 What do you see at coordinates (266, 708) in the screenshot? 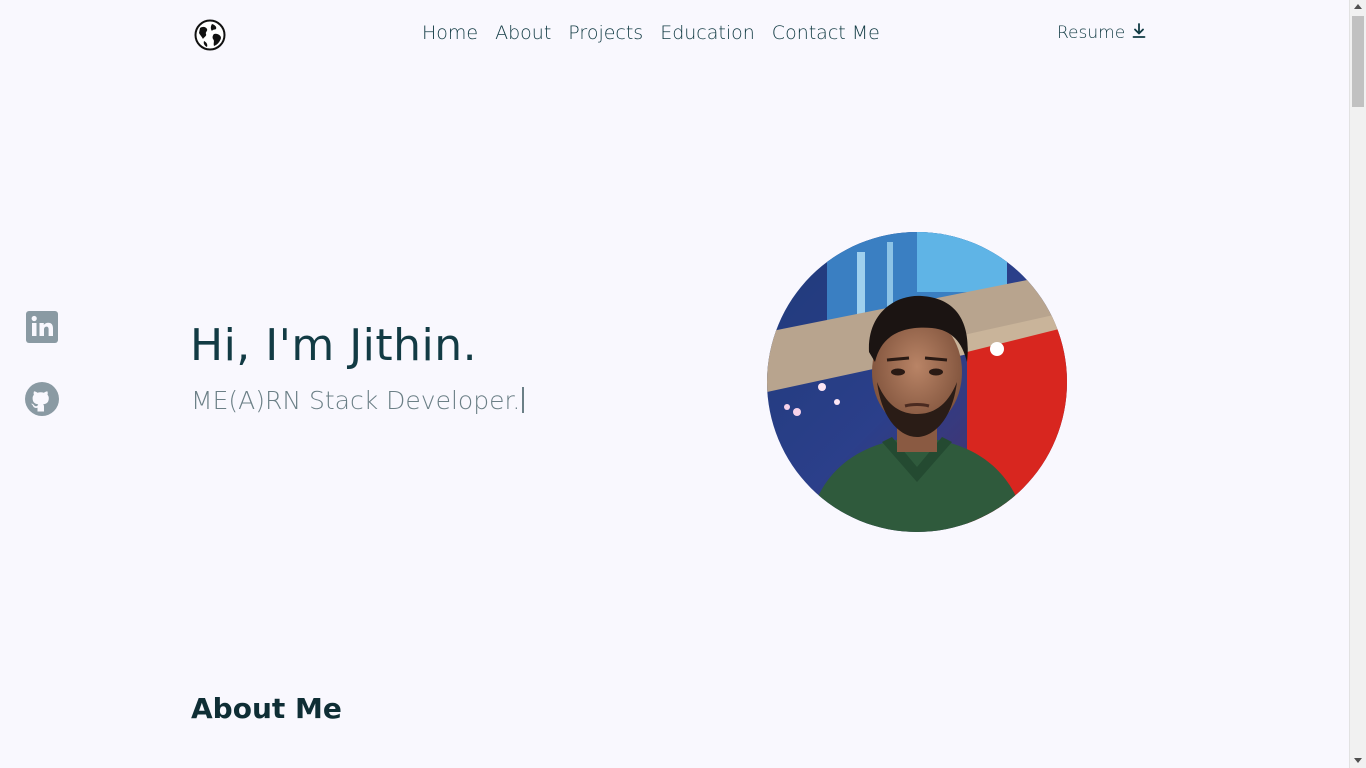
I see `about-section-title: About Me` at bounding box center [266, 708].